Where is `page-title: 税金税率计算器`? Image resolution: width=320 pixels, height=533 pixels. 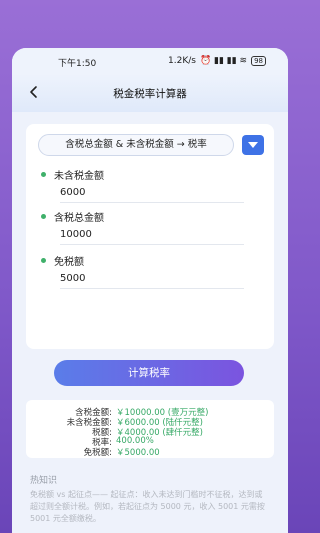
page-title: 税金税率计算器 is located at coordinates (150, 94).